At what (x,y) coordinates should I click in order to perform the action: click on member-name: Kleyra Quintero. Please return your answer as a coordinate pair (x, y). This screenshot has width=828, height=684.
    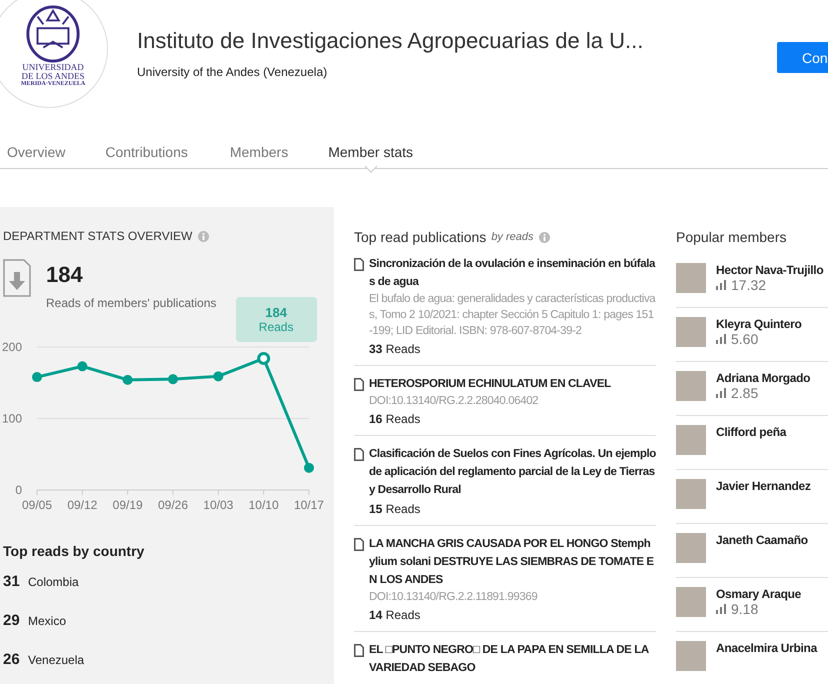
    Looking at the image, I should click on (759, 324).